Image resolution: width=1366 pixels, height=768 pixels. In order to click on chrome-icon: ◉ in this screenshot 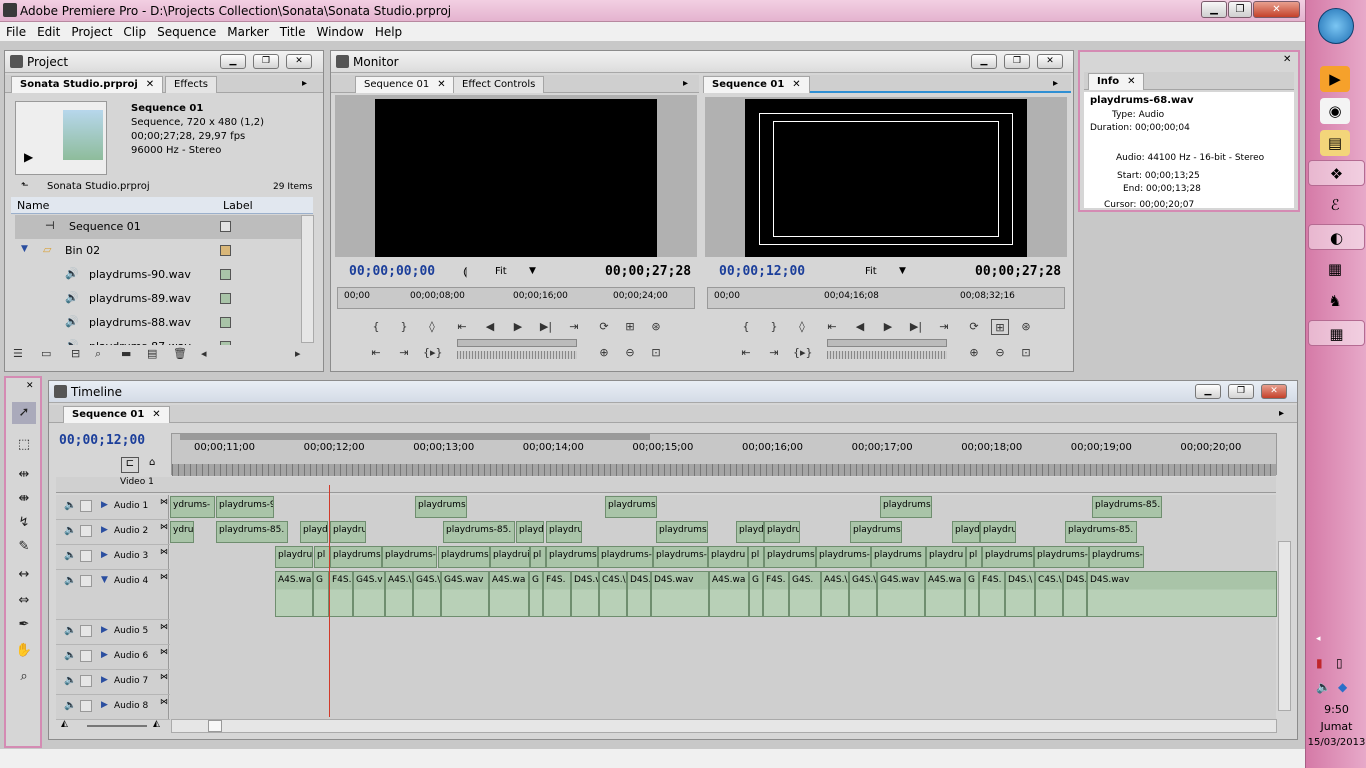, I will do `click(1335, 111)`.